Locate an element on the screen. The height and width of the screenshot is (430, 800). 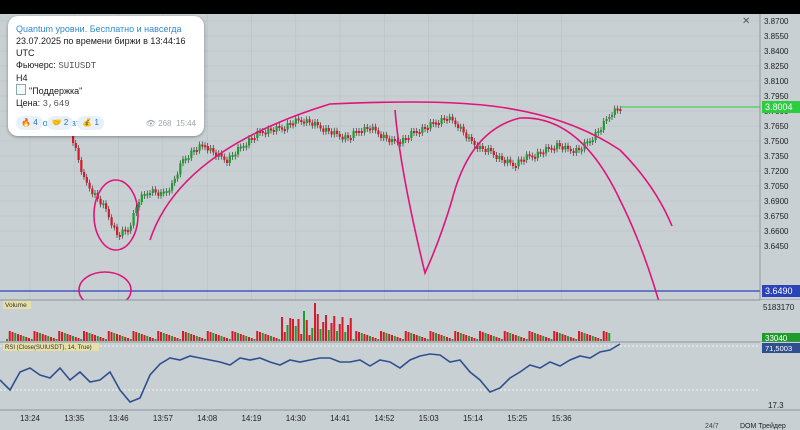
message-level-row: "Поддержка" is located at coordinates (110, 90).